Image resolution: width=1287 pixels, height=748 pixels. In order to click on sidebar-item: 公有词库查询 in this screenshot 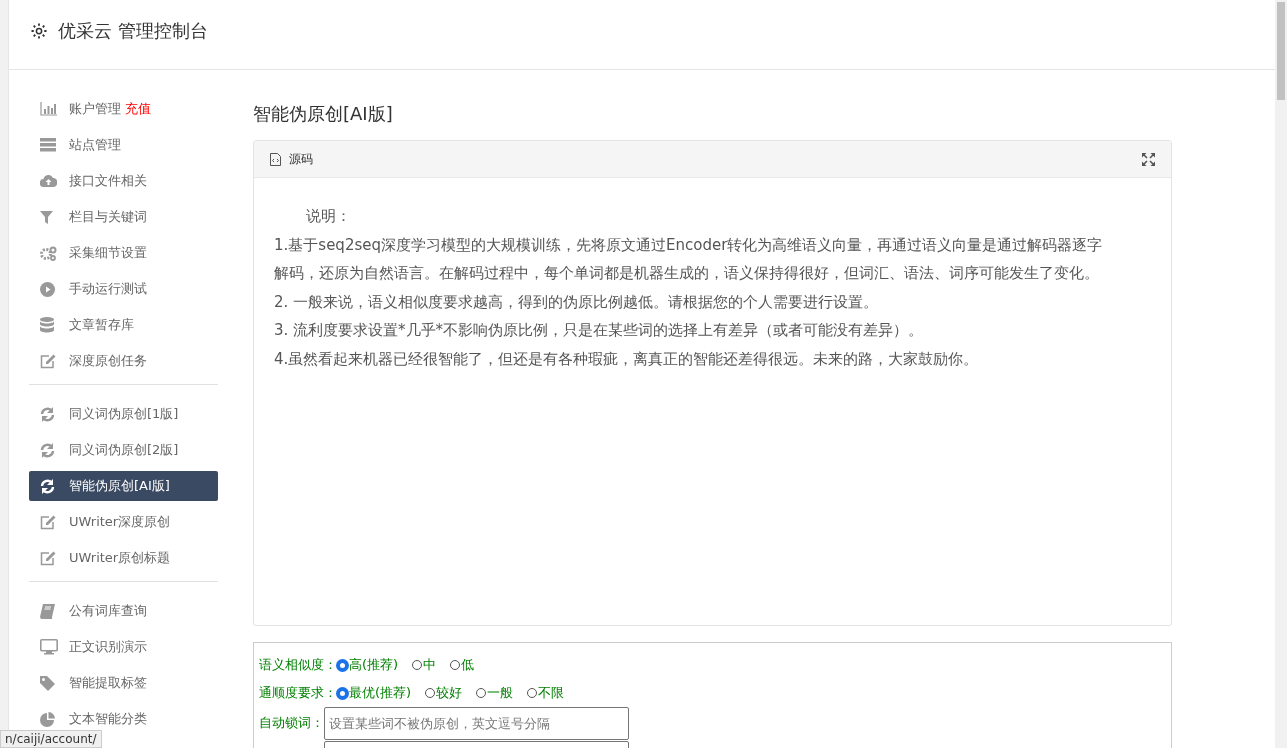, I will do `click(123, 611)`.